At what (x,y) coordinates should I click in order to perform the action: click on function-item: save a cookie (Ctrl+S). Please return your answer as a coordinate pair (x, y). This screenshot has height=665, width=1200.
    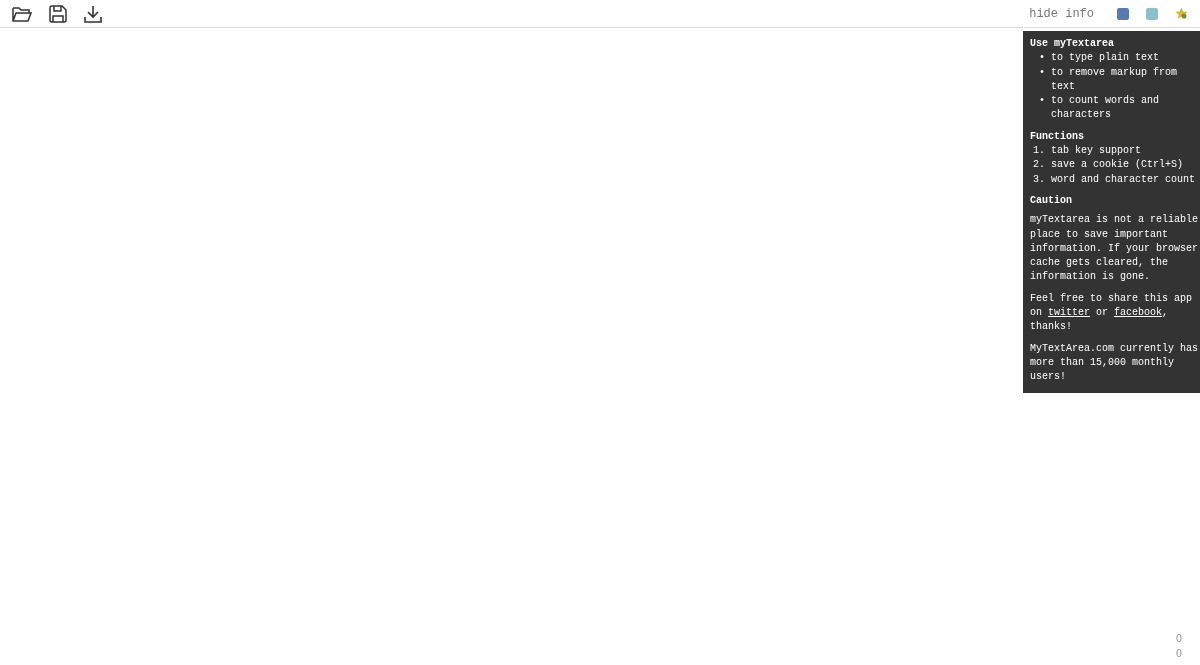
    Looking at the image, I should click on (1118, 165).